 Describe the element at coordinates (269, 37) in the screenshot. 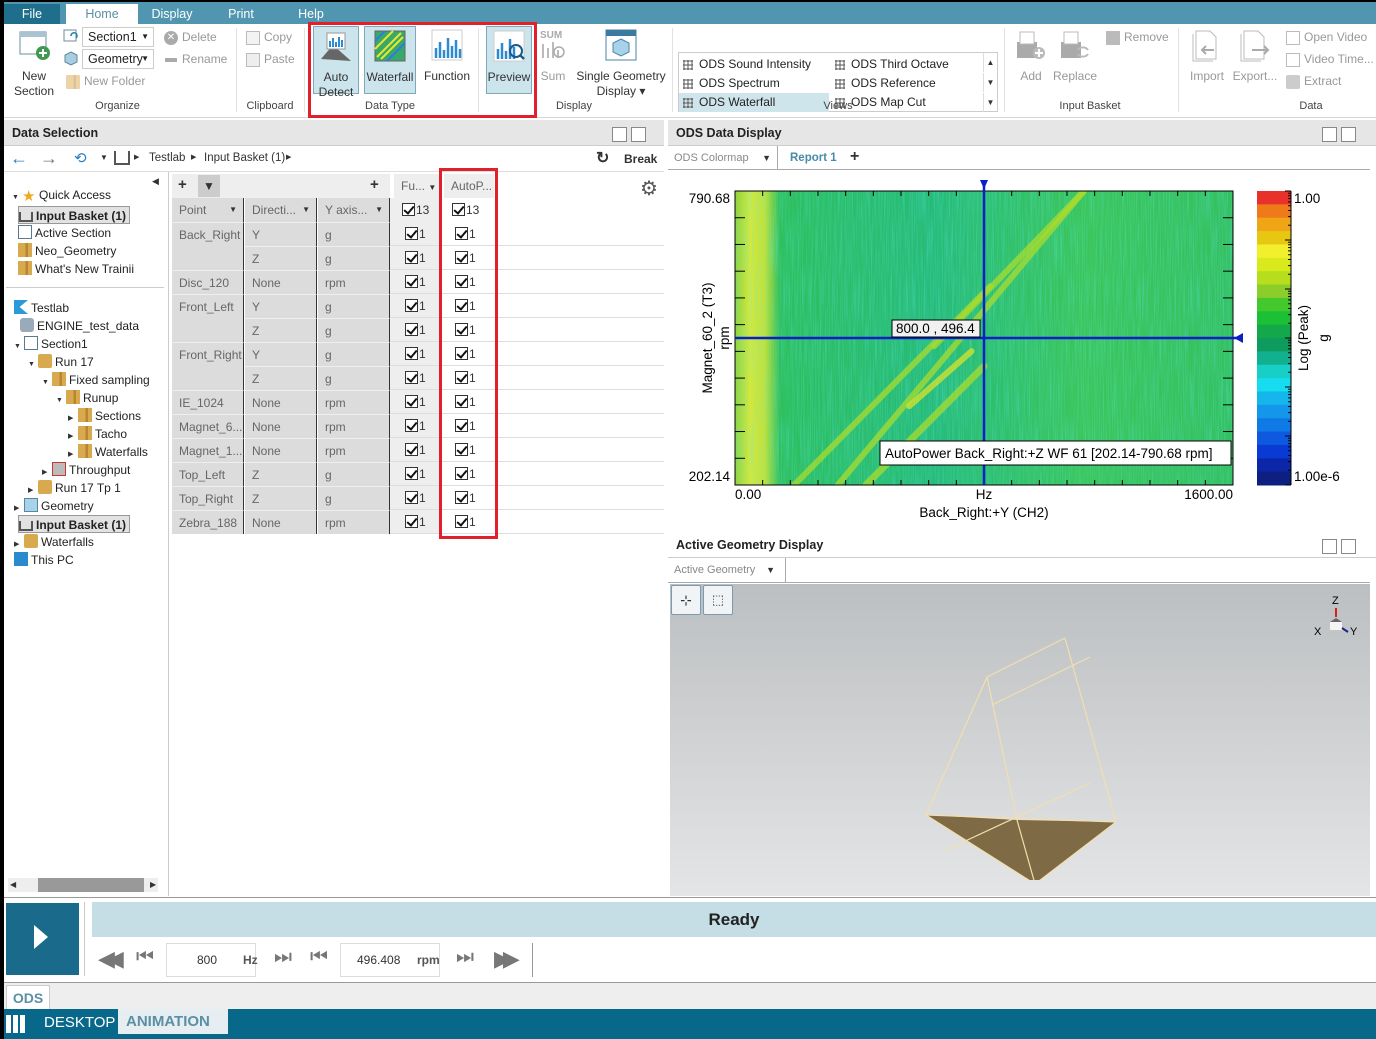

I see `copy-button: Copy` at that location.